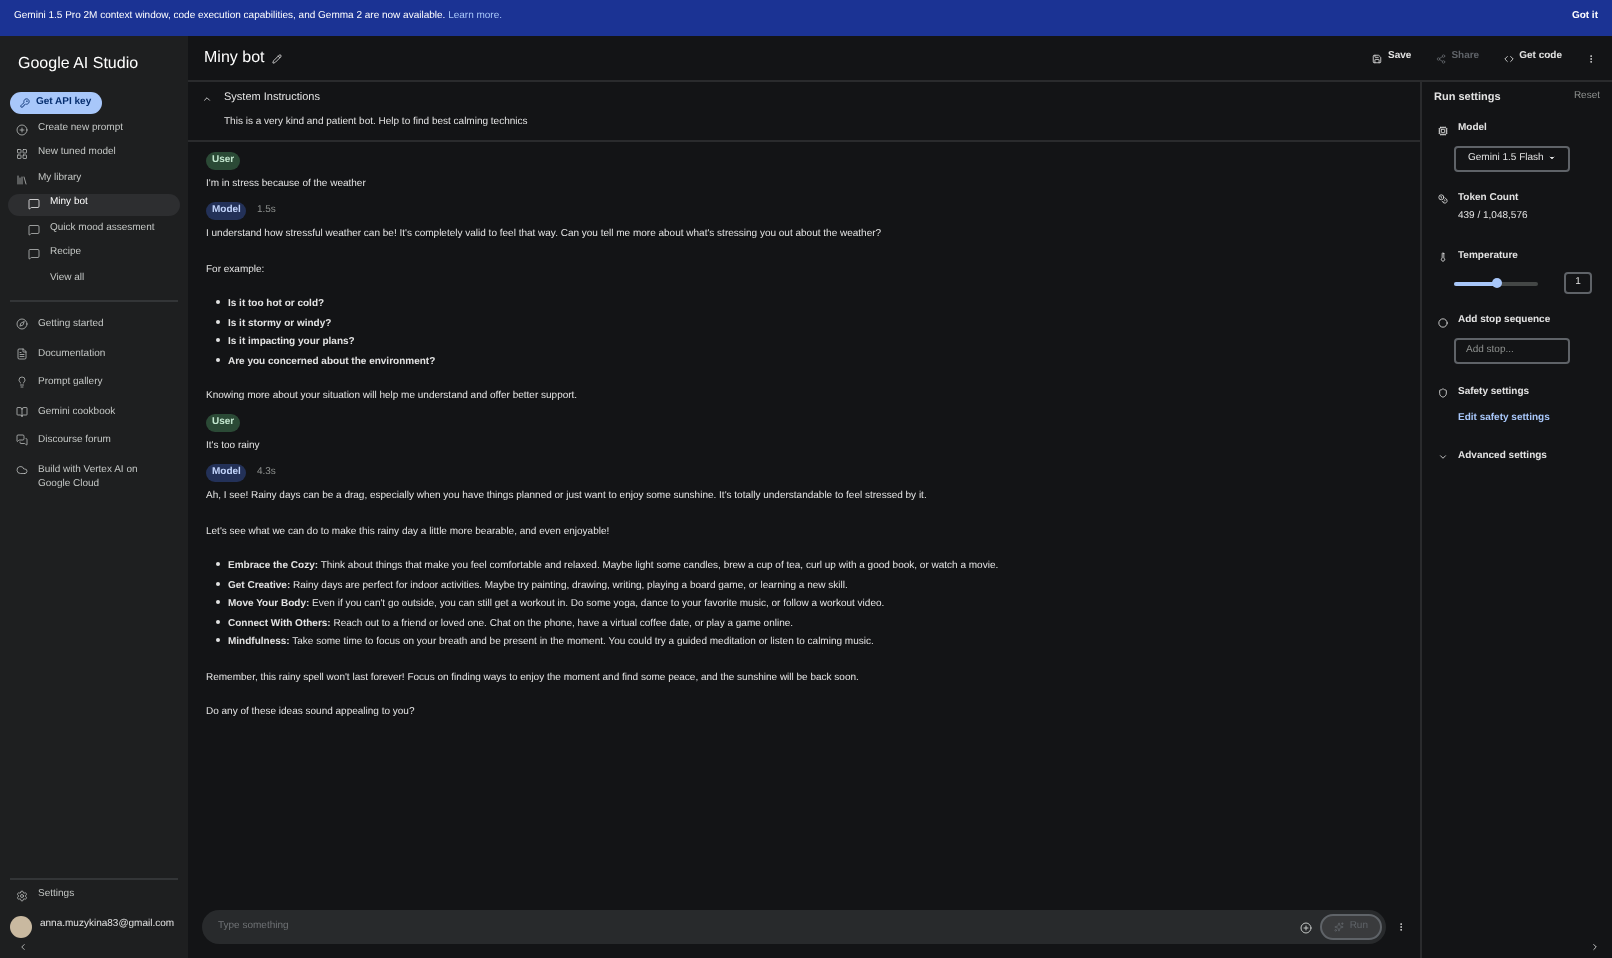  What do you see at coordinates (1595, 947) in the screenshot?
I see `expand-icon` at bounding box center [1595, 947].